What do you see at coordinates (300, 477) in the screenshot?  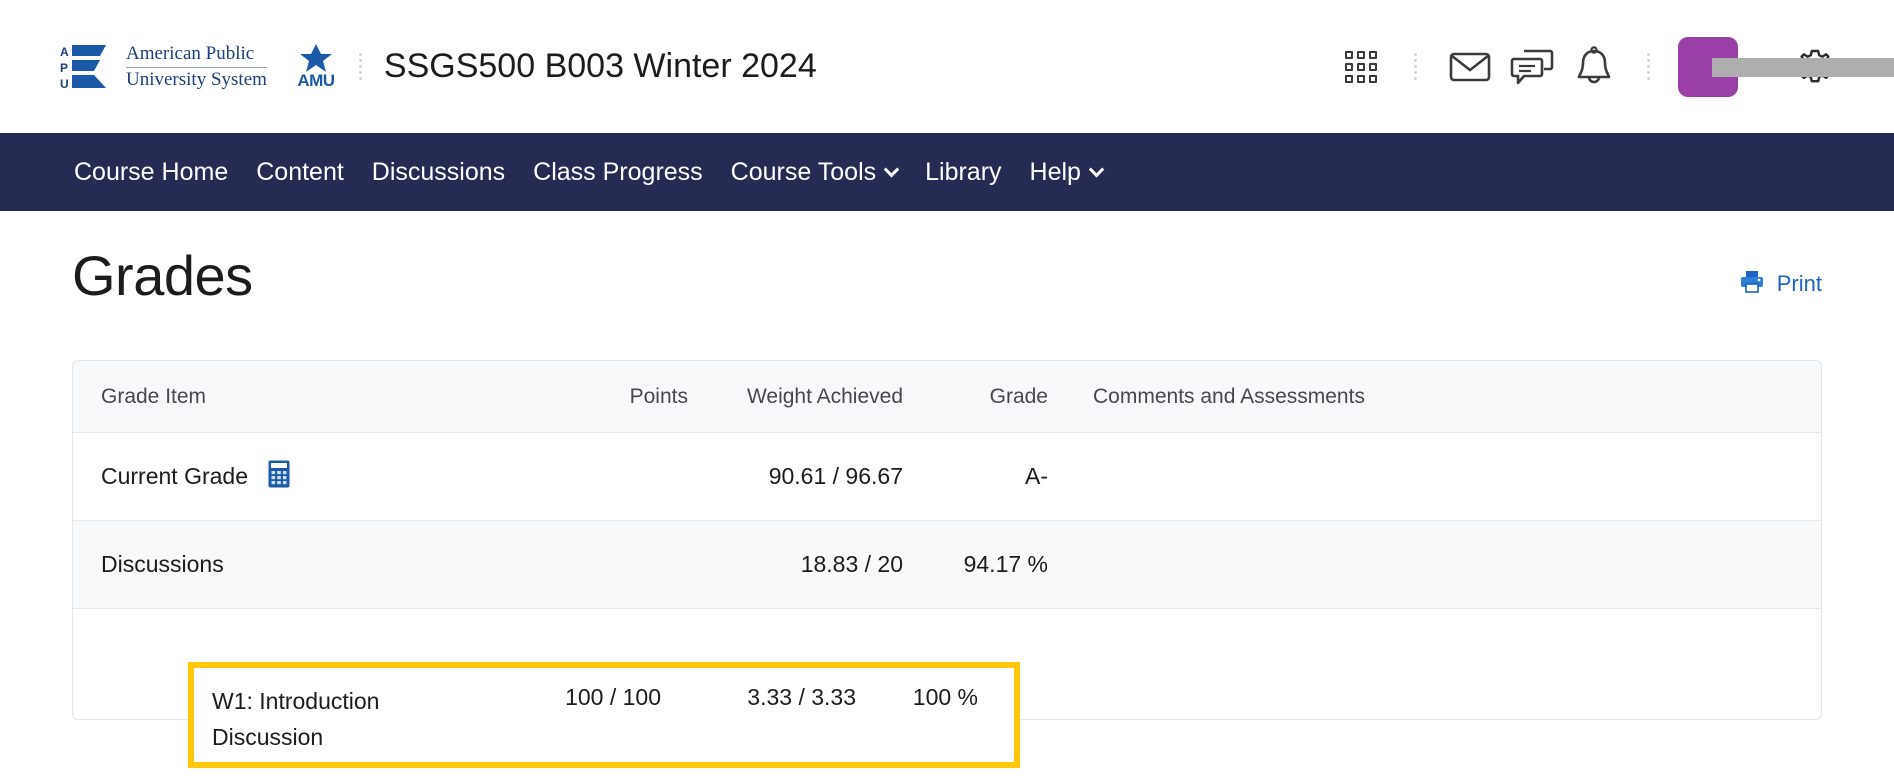 I see `cell-grade-item: Current Grade` at bounding box center [300, 477].